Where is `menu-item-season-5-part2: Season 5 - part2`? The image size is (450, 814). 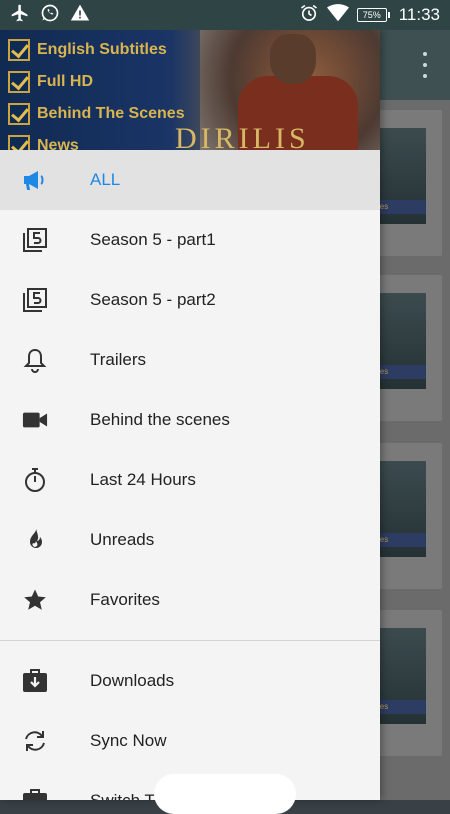
menu-item-season-5-part2: Season 5 - part2 is located at coordinates (190, 300).